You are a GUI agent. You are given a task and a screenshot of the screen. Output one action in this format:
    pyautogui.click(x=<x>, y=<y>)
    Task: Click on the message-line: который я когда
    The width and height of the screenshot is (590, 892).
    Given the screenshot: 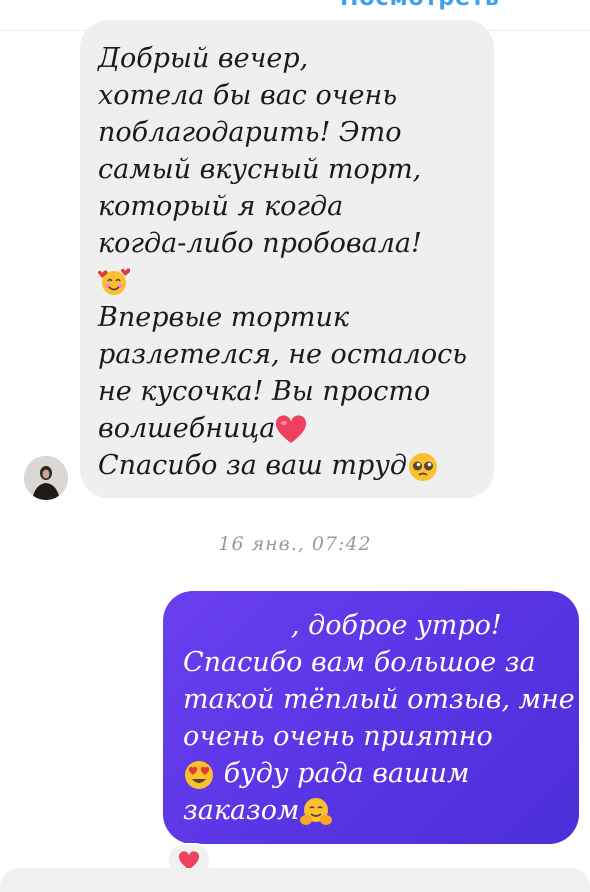 What is the action you would take?
    pyautogui.click(x=221, y=206)
    